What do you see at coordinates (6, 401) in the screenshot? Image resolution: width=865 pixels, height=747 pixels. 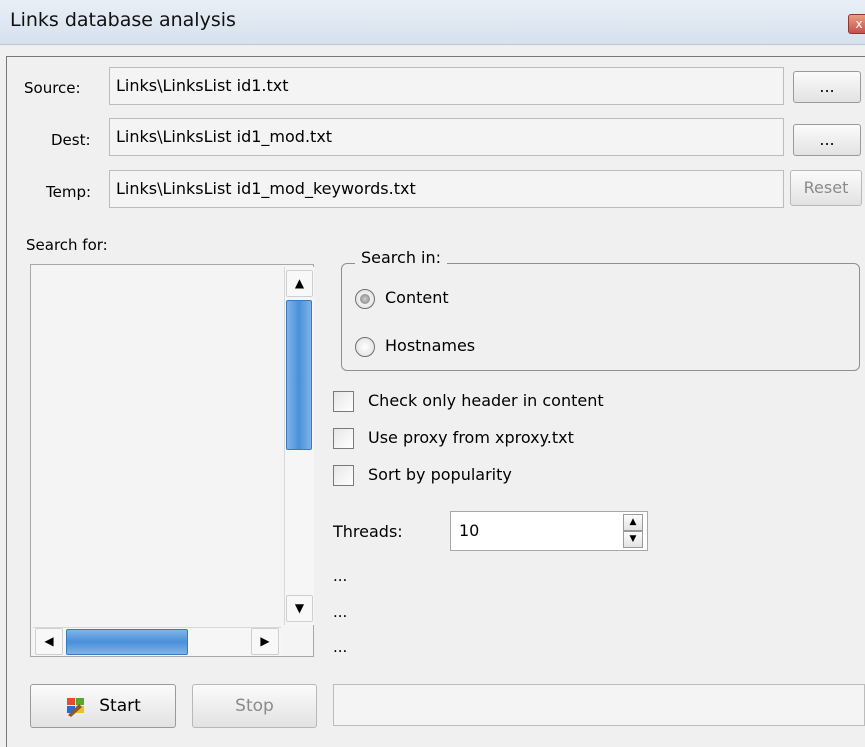 I see `frame-border-left` at bounding box center [6, 401].